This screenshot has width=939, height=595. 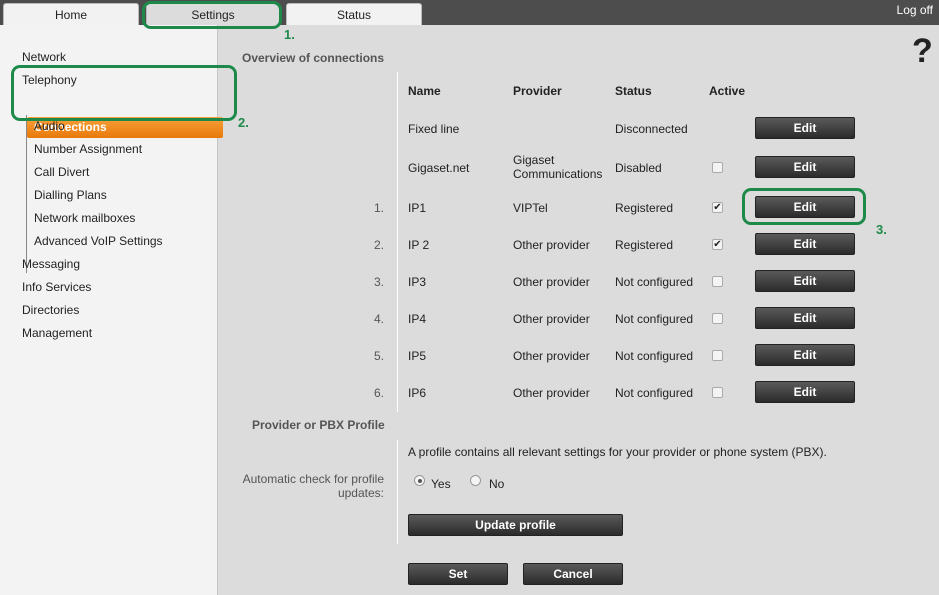 I want to click on sidebar-item-info-services: Info Services, so click(x=56, y=287).